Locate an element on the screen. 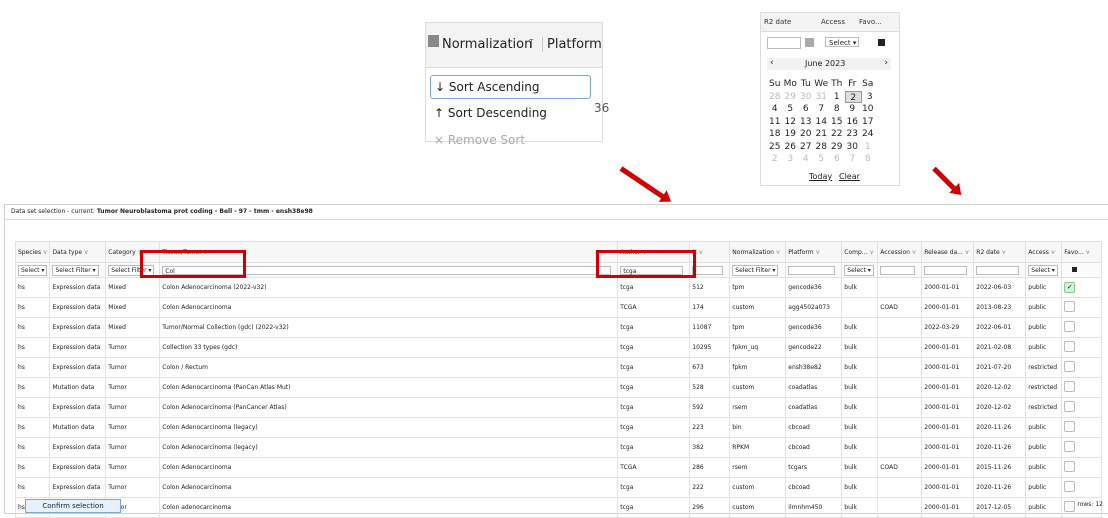  calendar-day: 22 is located at coordinates (837, 134).